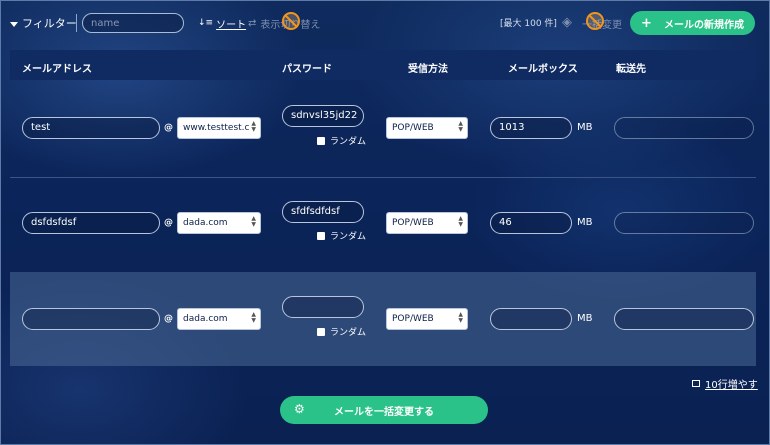 The image size is (770, 445). I want to click on password-input: sdnvsl35jd22, so click(323, 116).